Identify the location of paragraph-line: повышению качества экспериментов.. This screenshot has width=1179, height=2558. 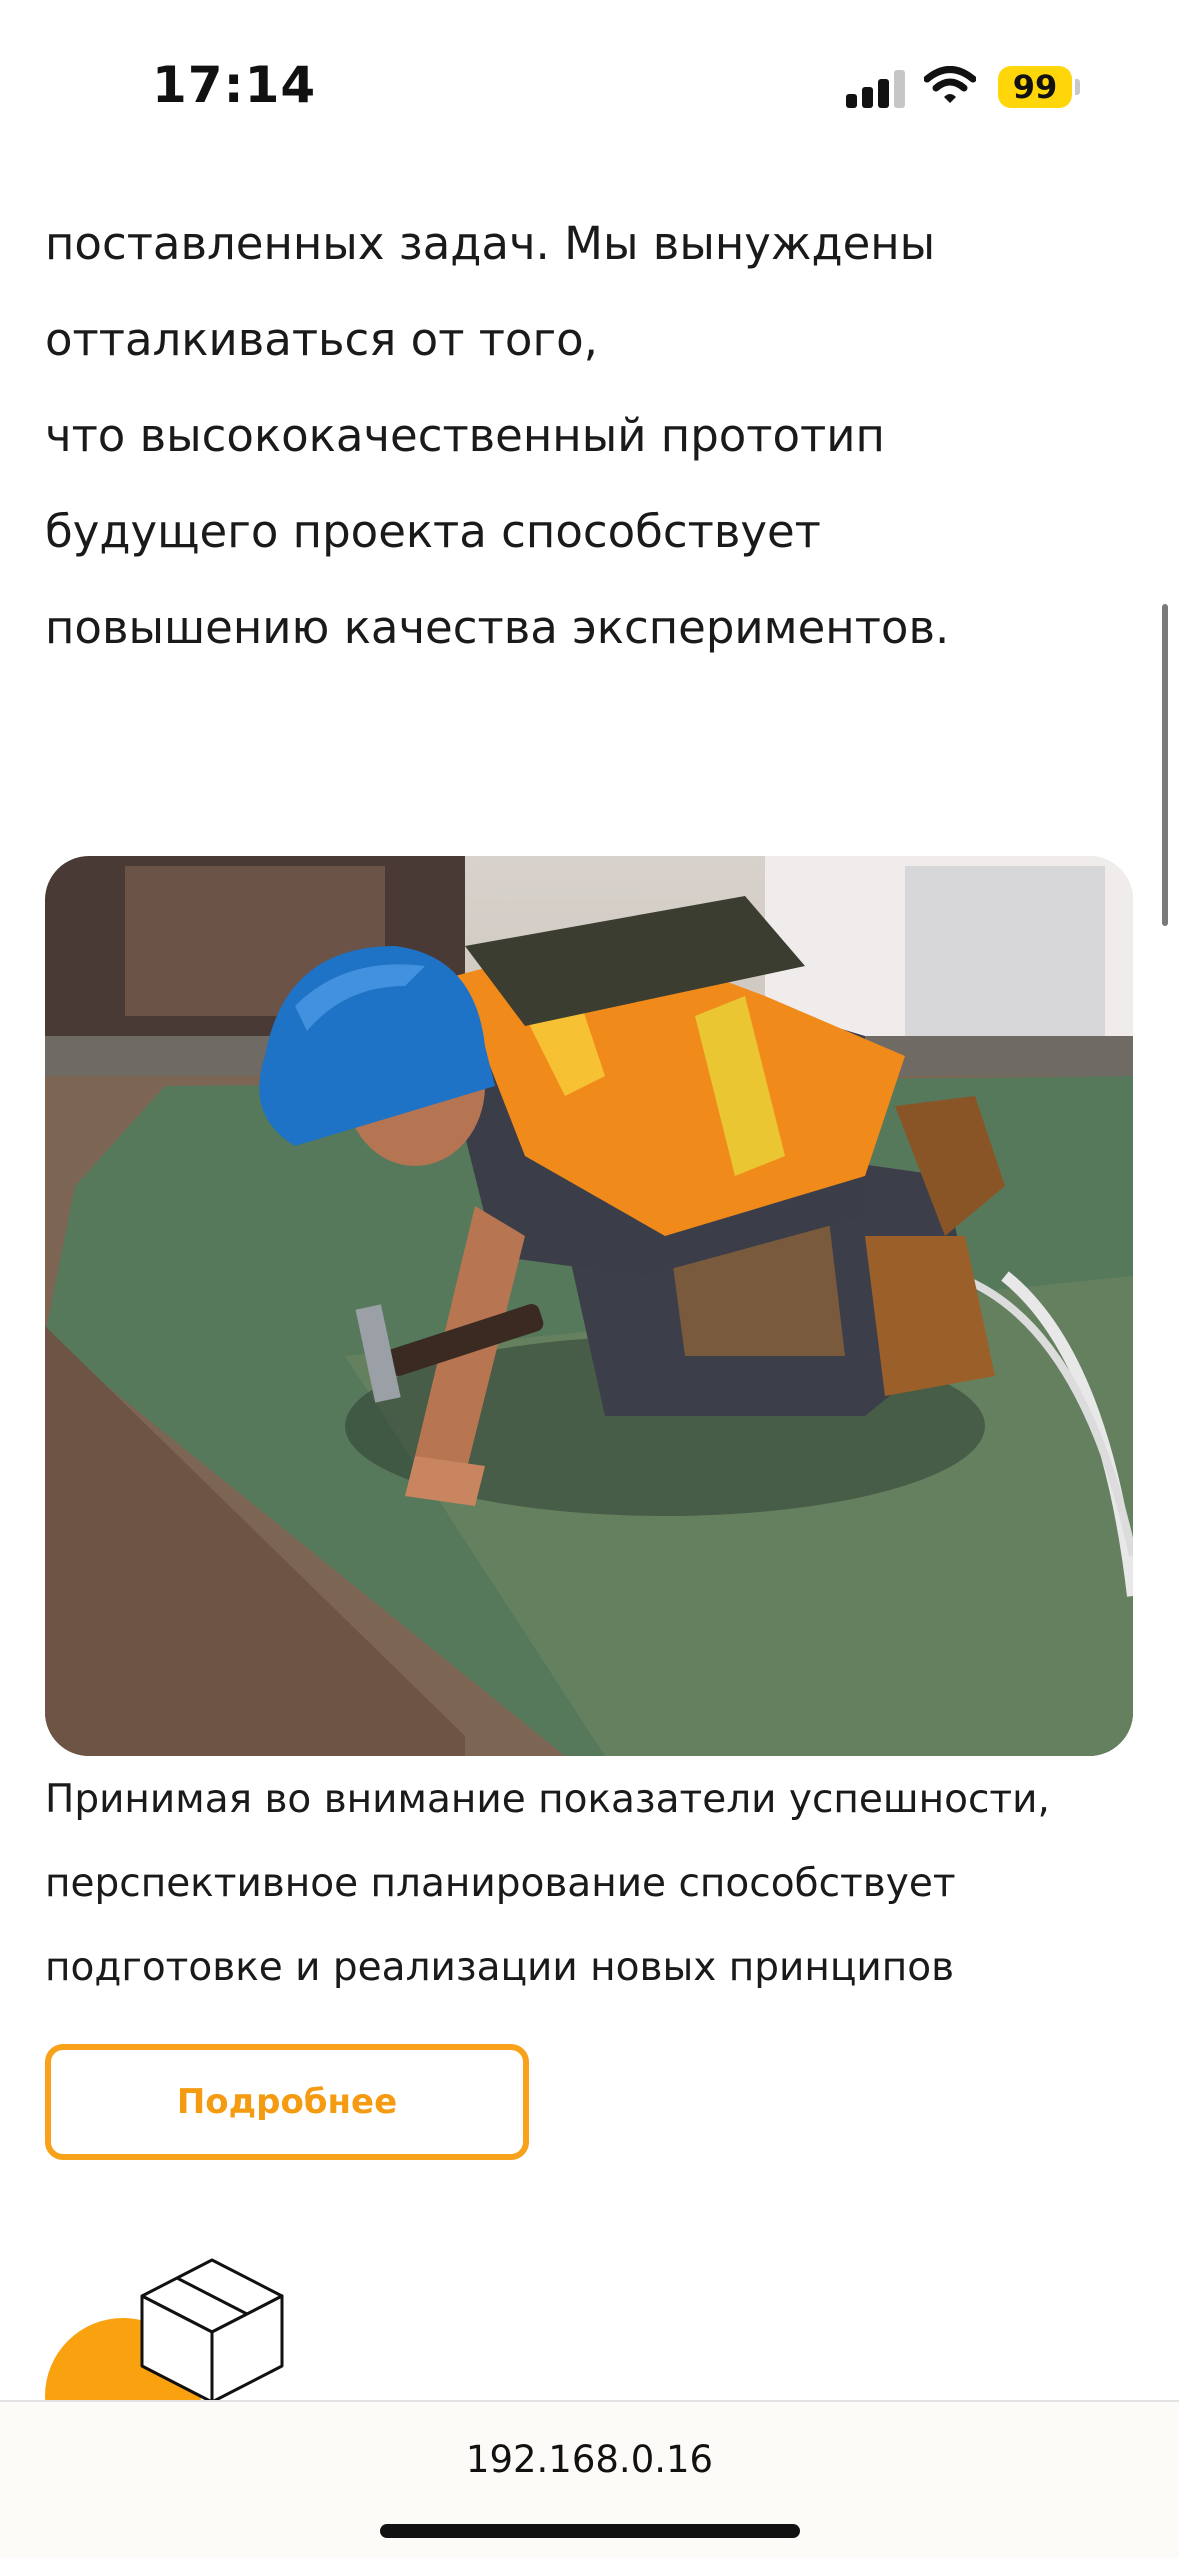
(497, 627).